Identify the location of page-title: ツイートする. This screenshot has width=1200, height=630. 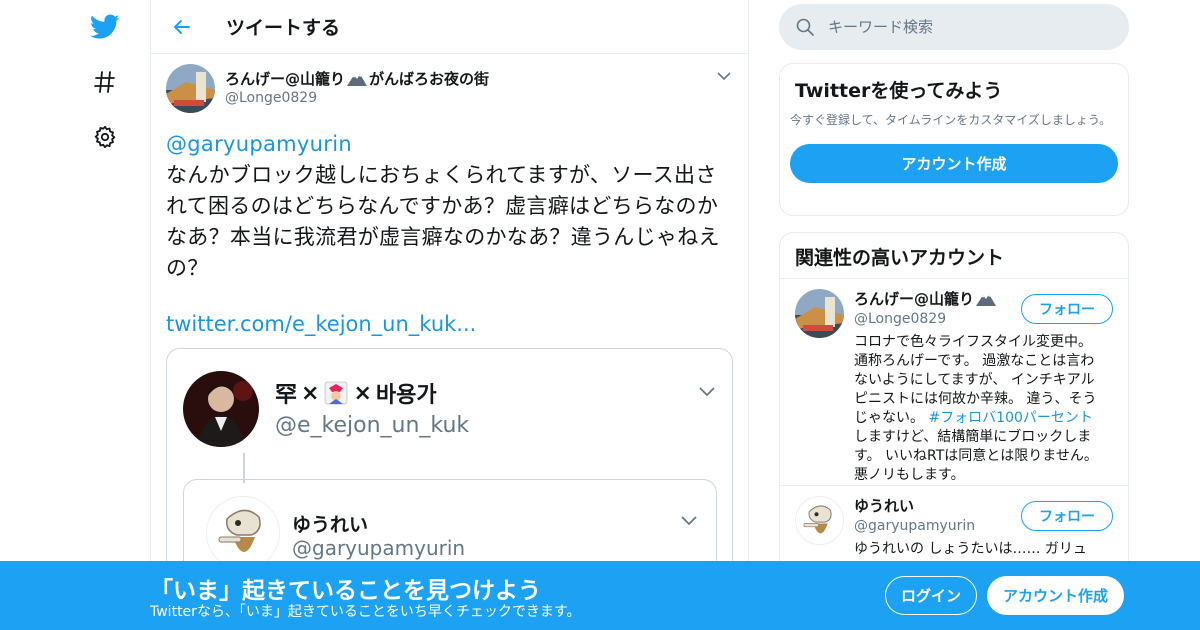
(283, 28).